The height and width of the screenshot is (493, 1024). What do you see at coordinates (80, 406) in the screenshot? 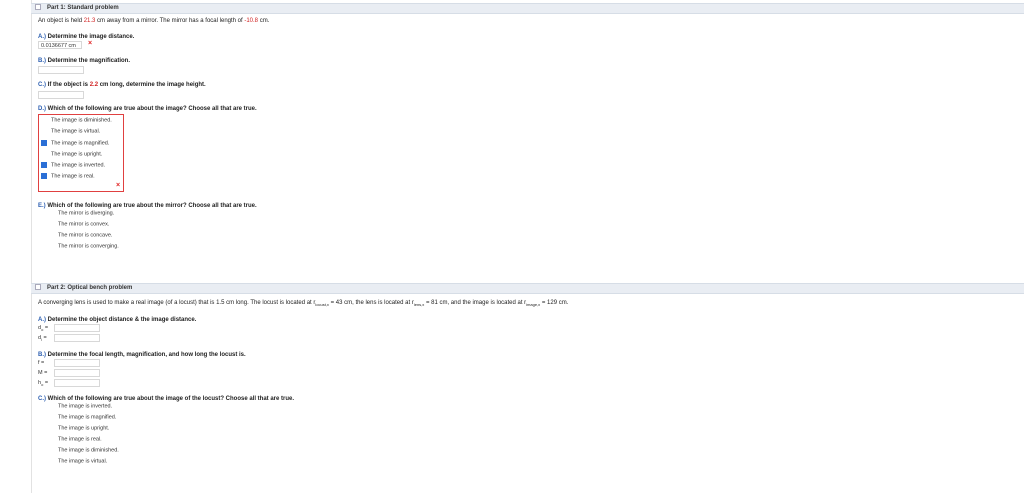
I see `option-inverted-2: The image is inverted.` at bounding box center [80, 406].